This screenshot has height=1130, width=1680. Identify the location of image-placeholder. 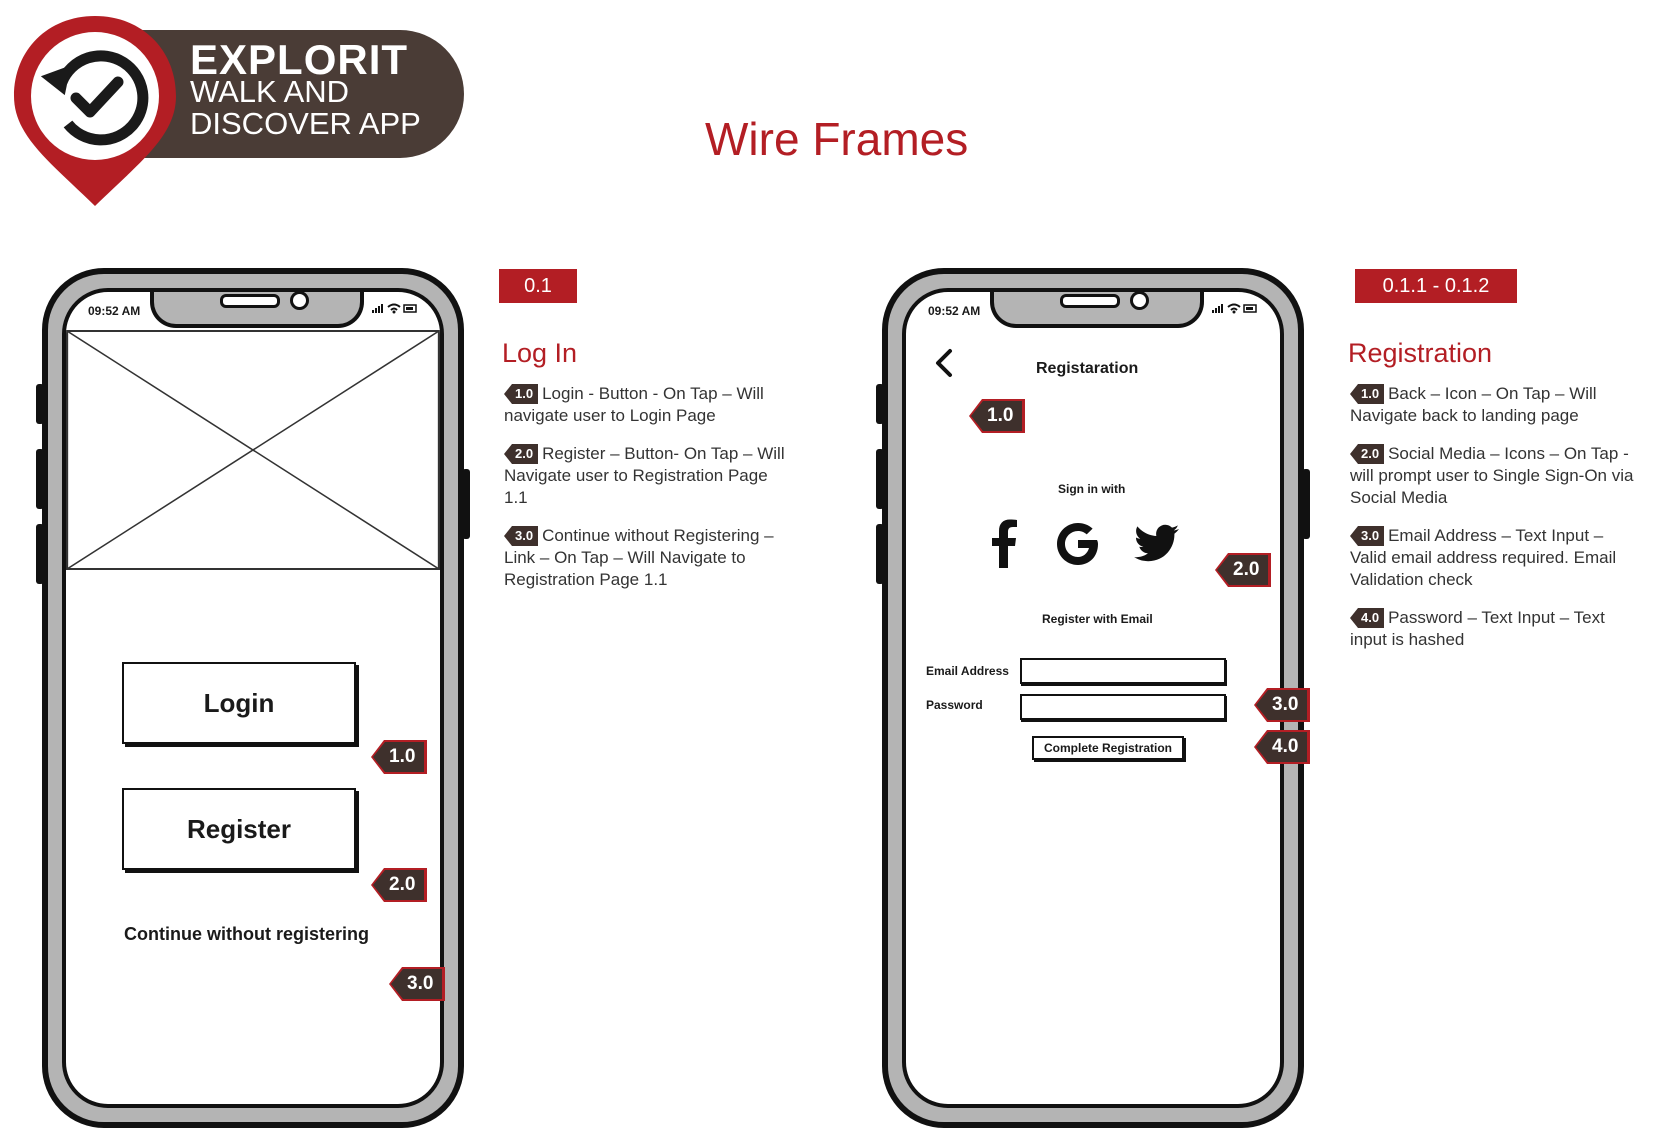
(253, 450).